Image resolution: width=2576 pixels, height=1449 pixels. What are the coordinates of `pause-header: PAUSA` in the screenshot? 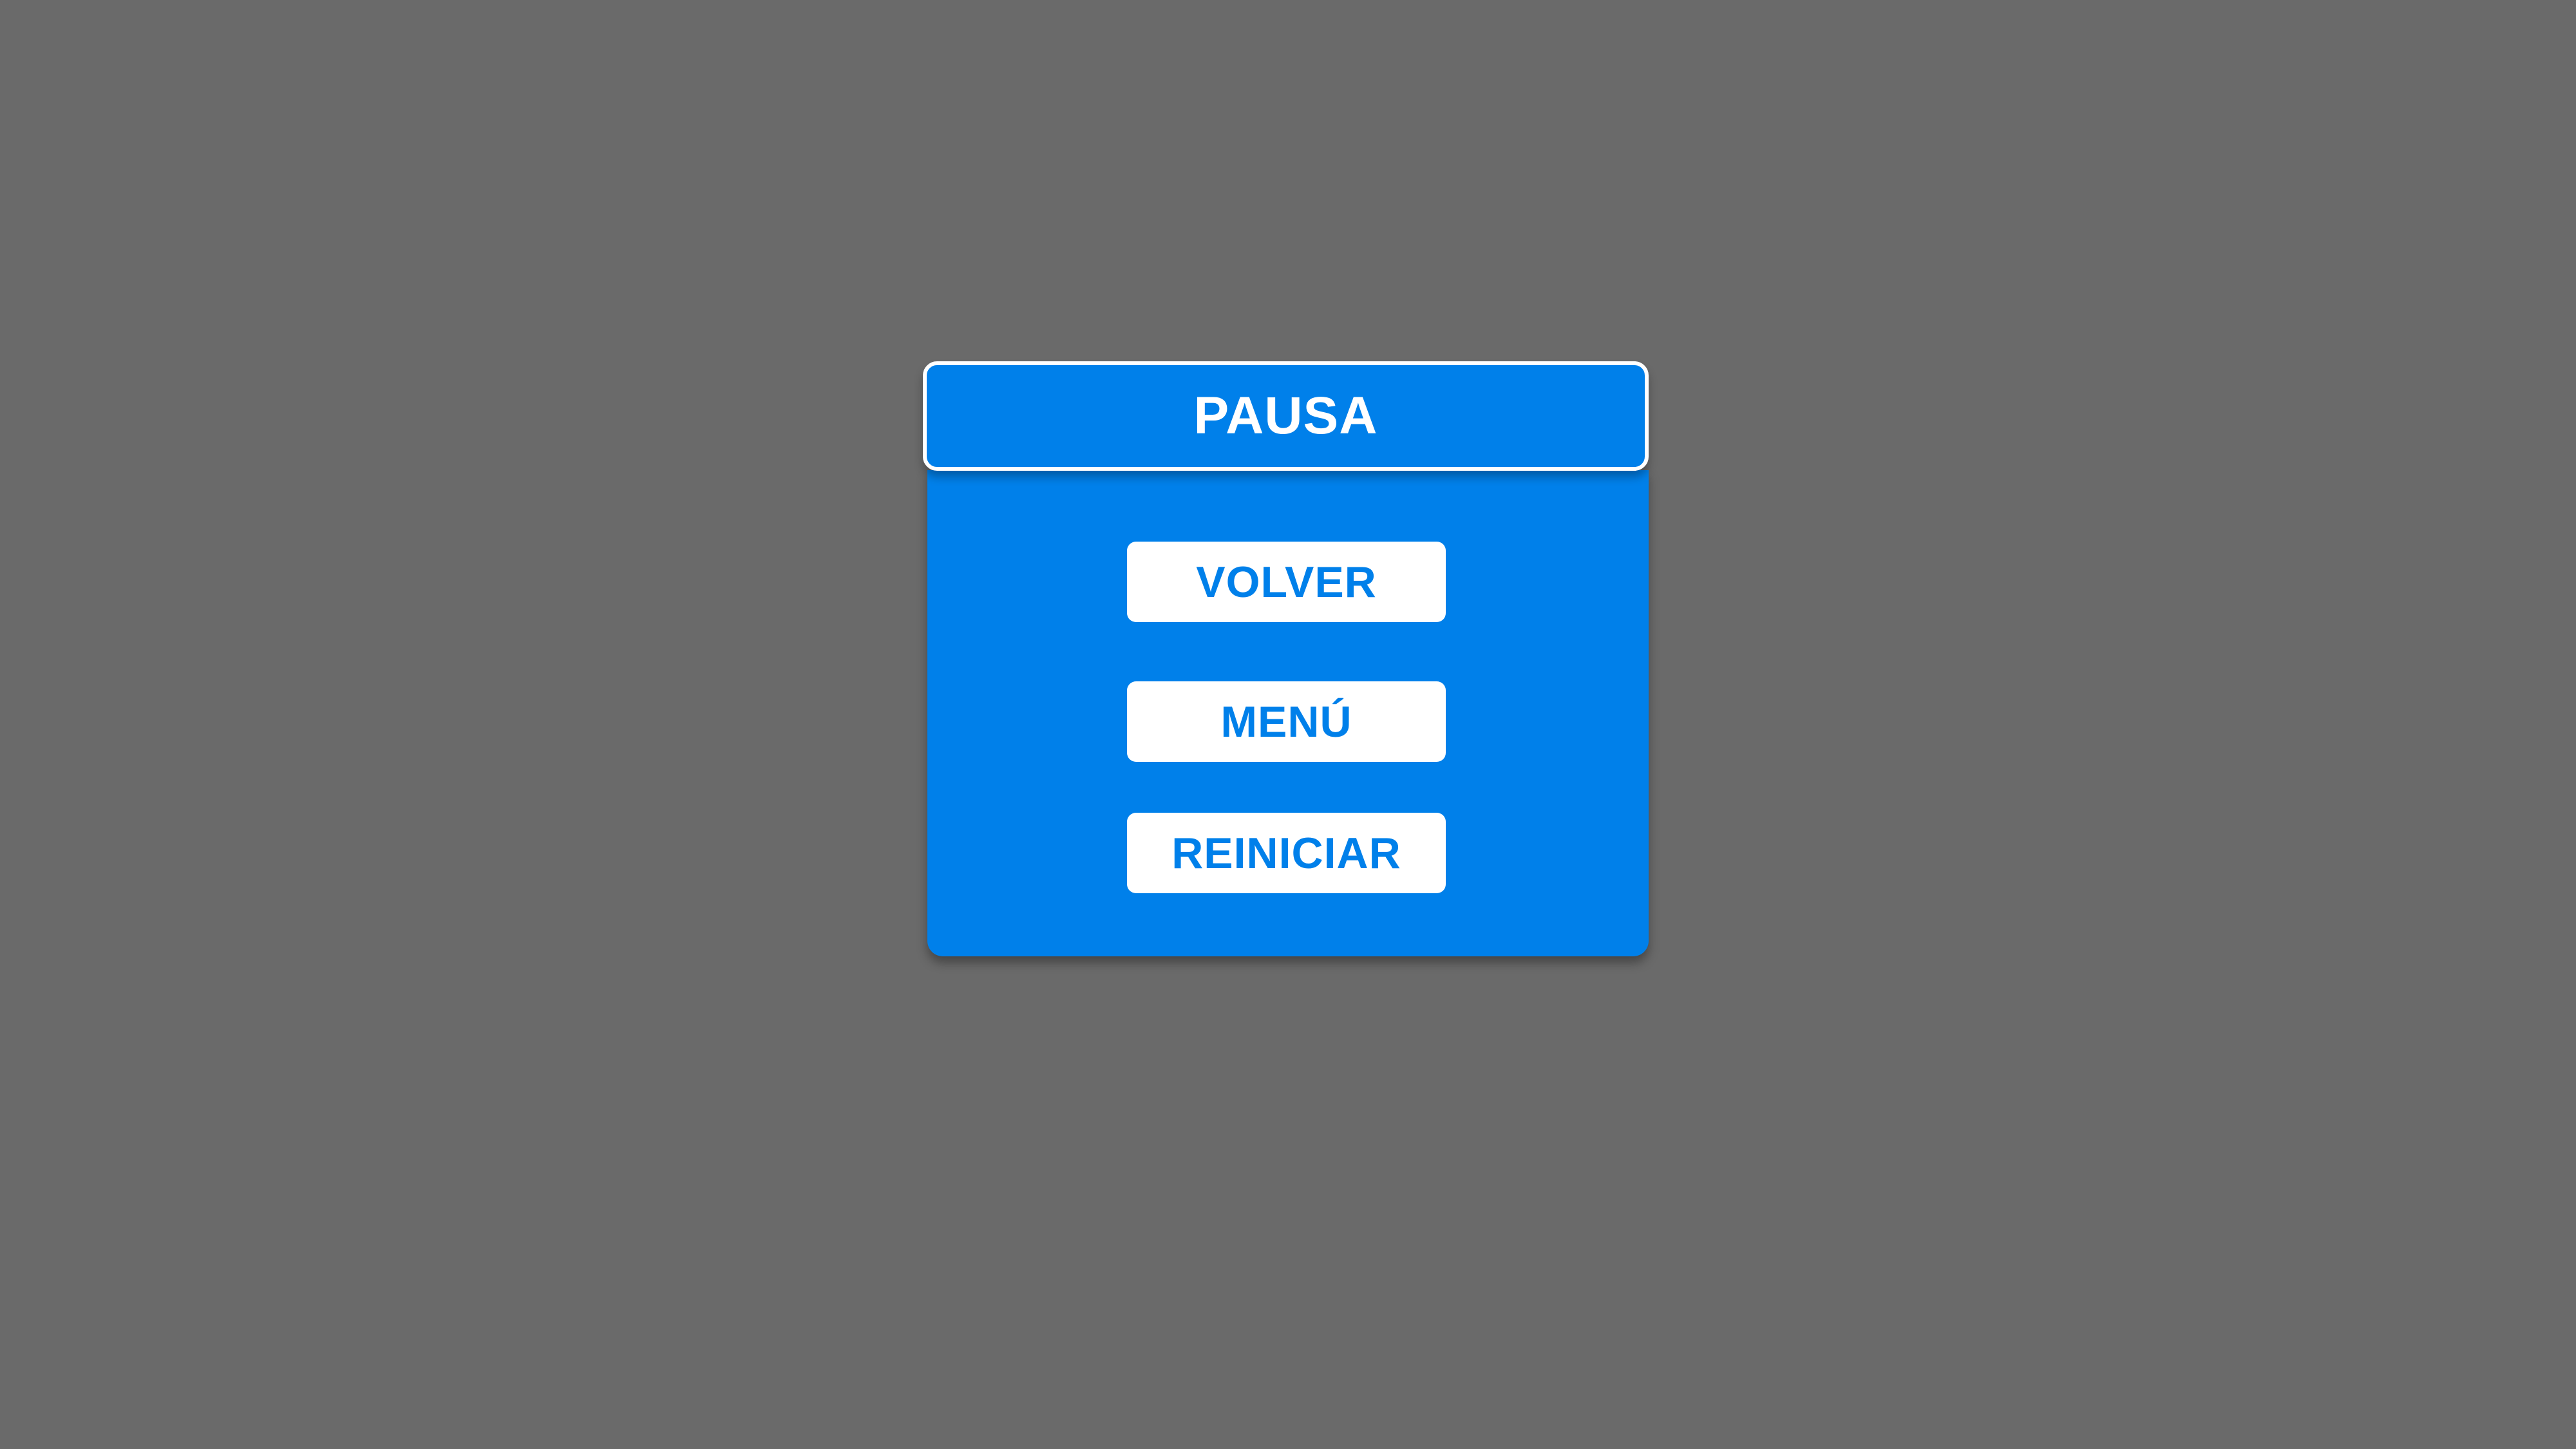 It's located at (1286, 416).